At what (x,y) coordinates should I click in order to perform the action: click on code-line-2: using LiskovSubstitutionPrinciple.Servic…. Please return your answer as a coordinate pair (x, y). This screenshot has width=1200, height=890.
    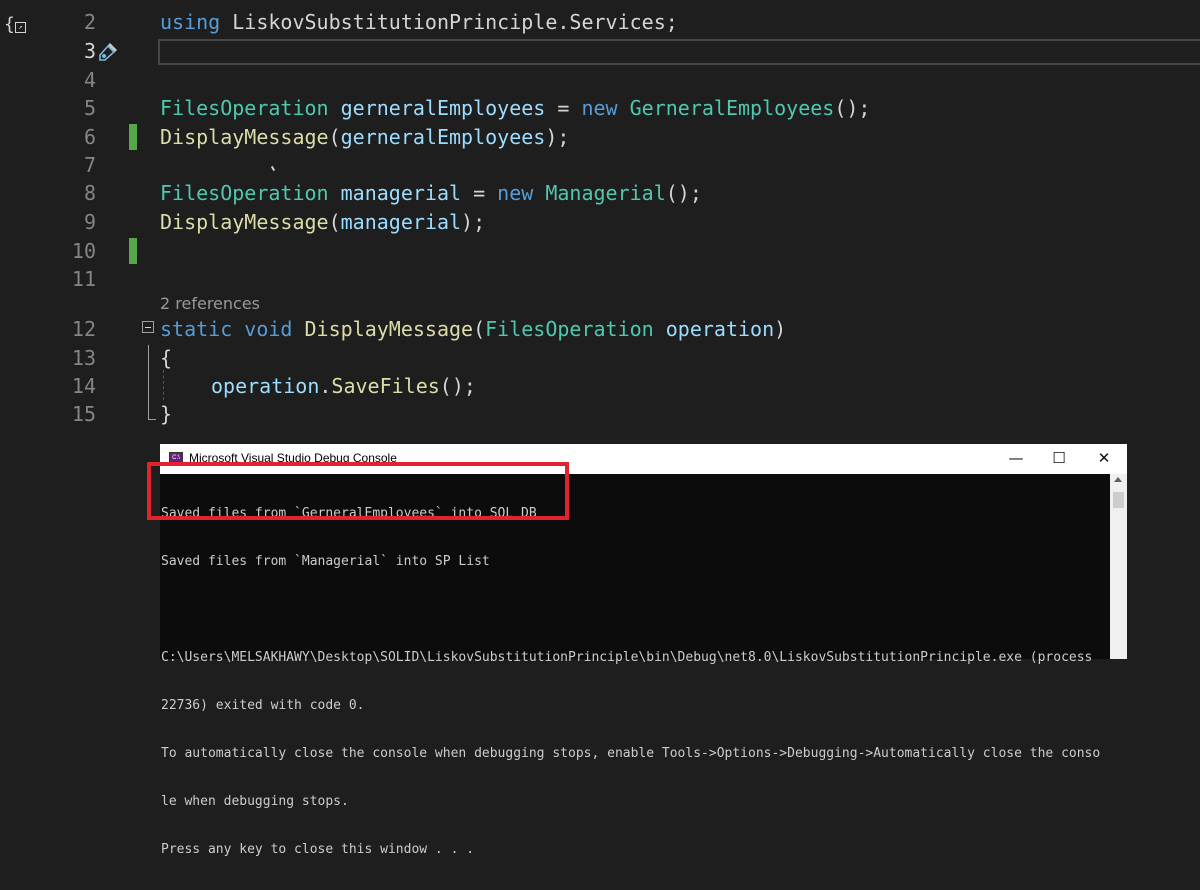
    Looking at the image, I should click on (419, 22).